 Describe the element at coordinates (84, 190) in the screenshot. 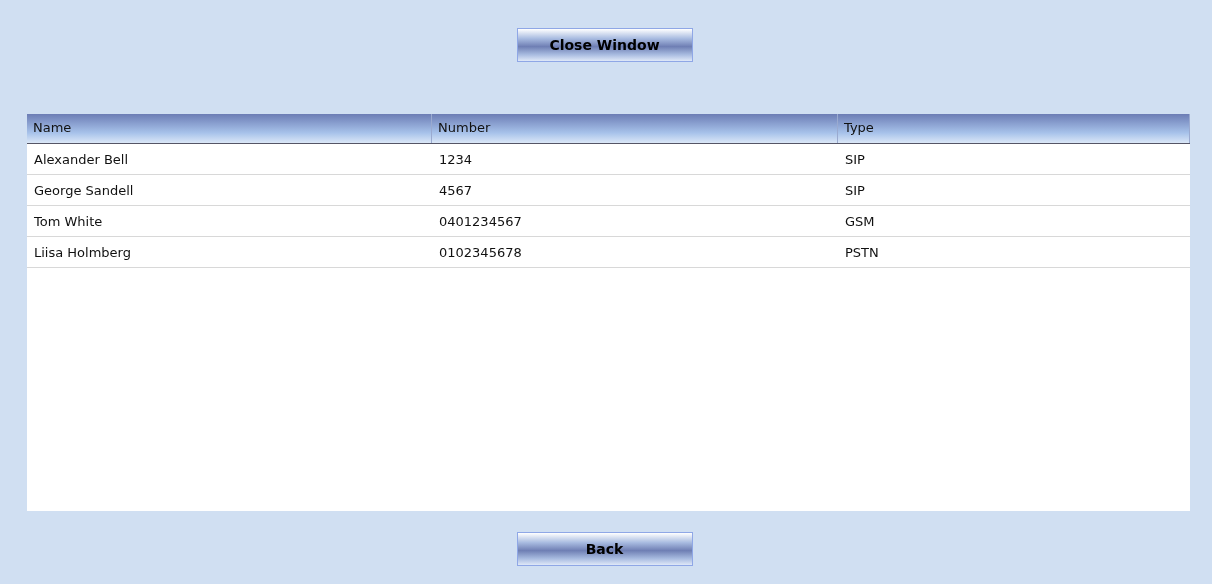

I see `table-cell: George Sandell` at that location.